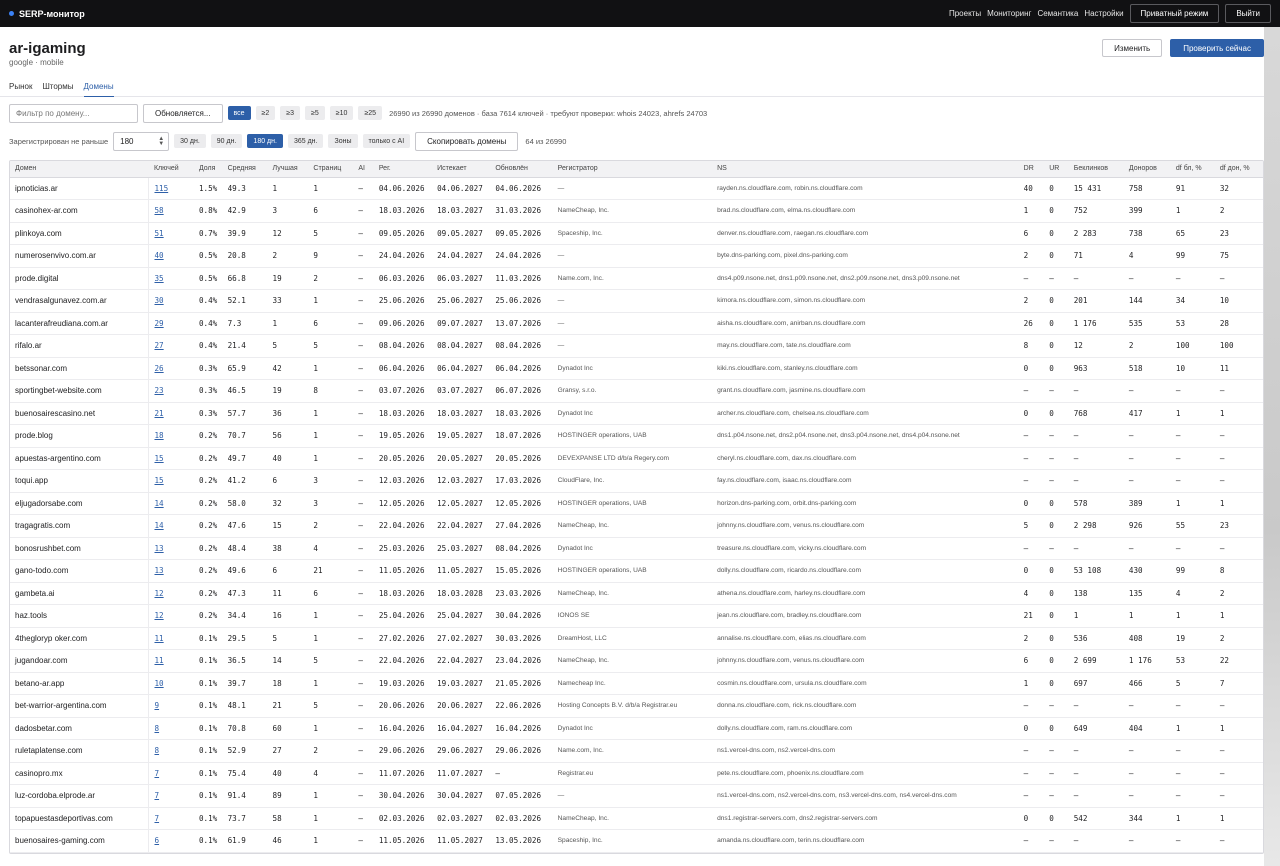  Describe the element at coordinates (1009, 13) in the screenshot. I see `nav-monitoring: Мониторинг` at that location.